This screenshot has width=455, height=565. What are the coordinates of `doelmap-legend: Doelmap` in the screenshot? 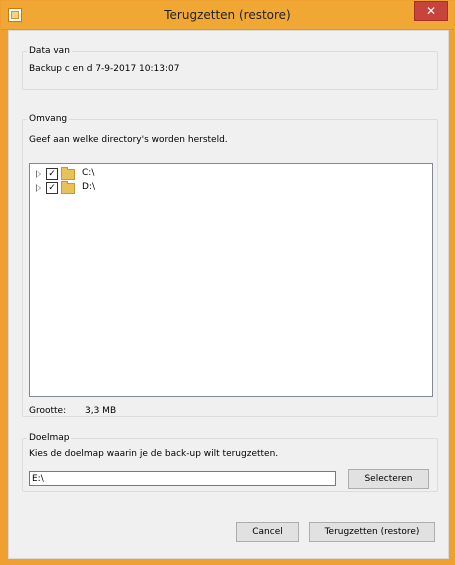 It's located at (49, 438).